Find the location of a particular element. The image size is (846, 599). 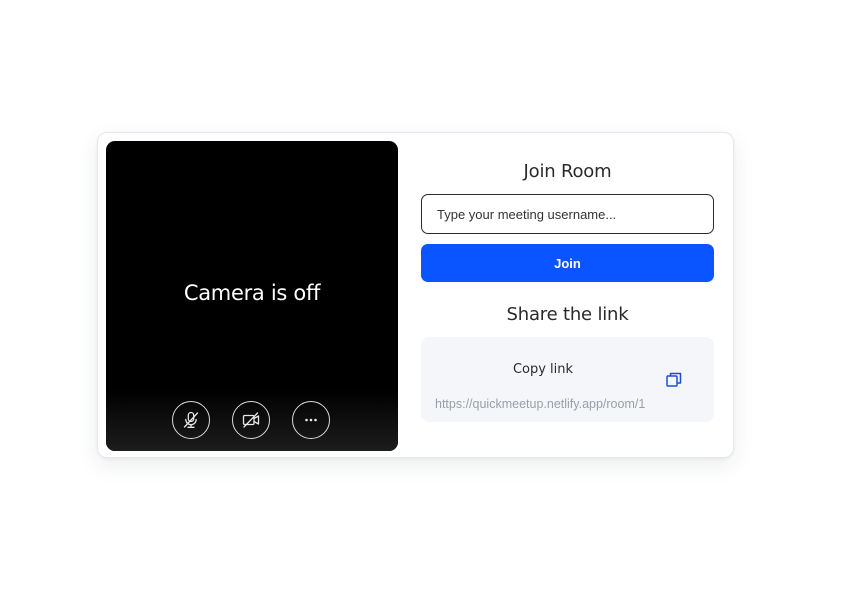

camera-status-text: Camera is off is located at coordinates (252, 293).